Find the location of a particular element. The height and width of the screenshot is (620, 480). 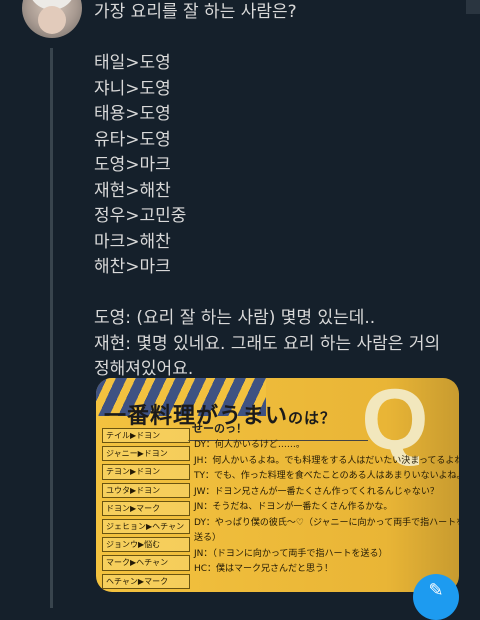

name-row: テイル▶ドヨン is located at coordinates (146, 436).